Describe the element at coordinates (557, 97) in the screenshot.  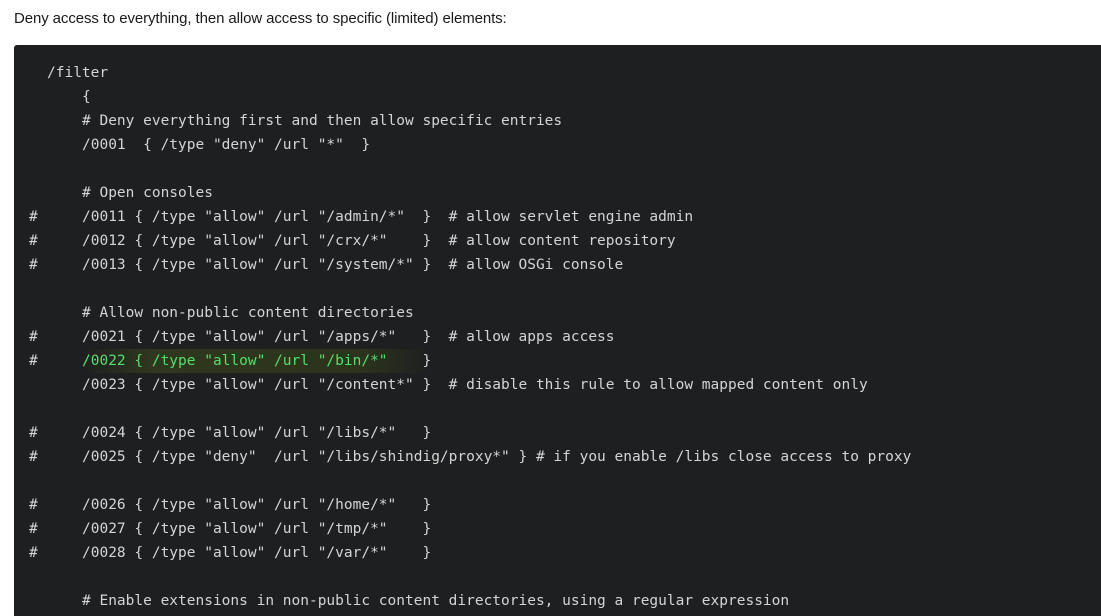
I see `code-line: {` at that location.